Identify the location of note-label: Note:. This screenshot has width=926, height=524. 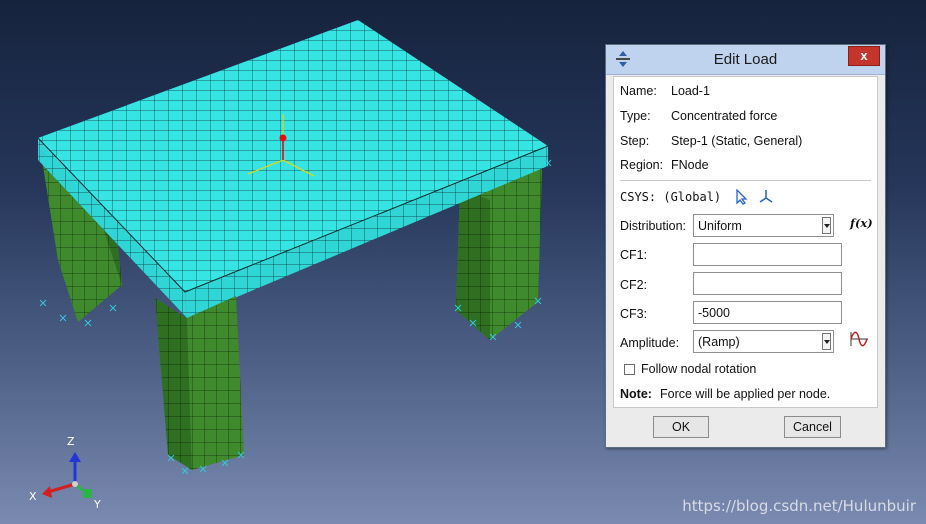
(636, 394).